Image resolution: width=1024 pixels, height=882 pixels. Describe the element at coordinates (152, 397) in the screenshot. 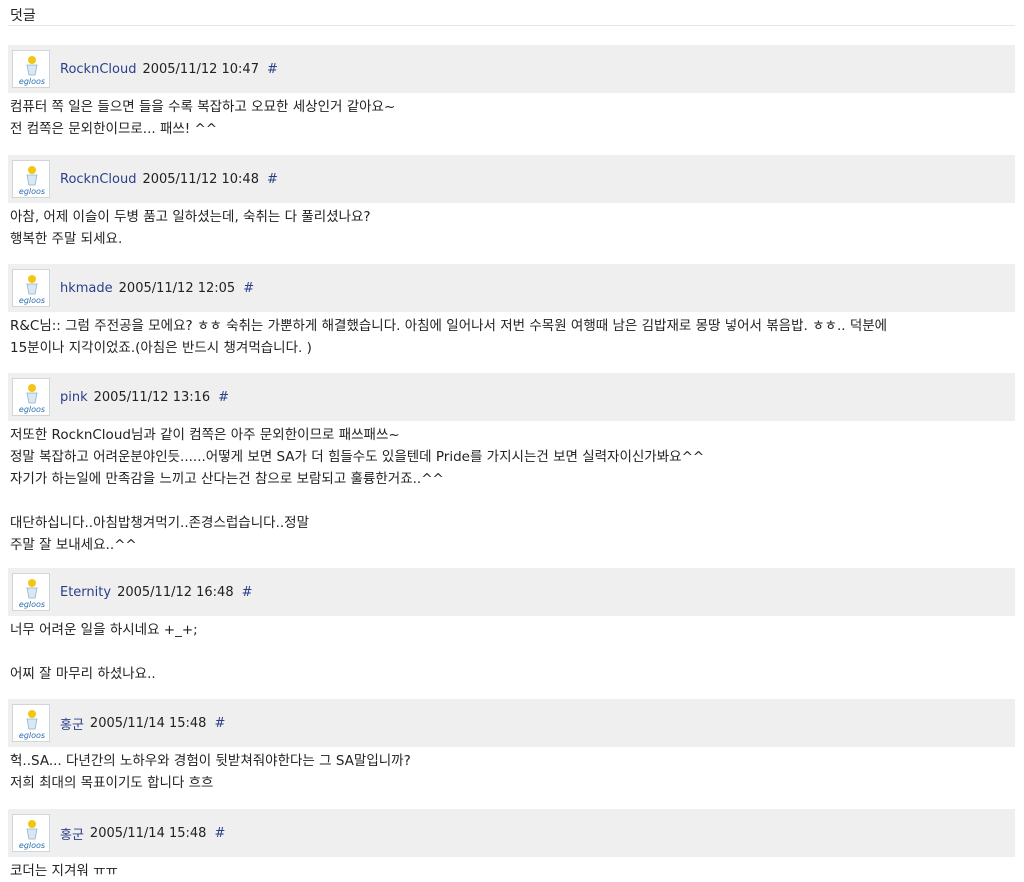

I see `comment-date: 2005/11/12 13:16` at that location.